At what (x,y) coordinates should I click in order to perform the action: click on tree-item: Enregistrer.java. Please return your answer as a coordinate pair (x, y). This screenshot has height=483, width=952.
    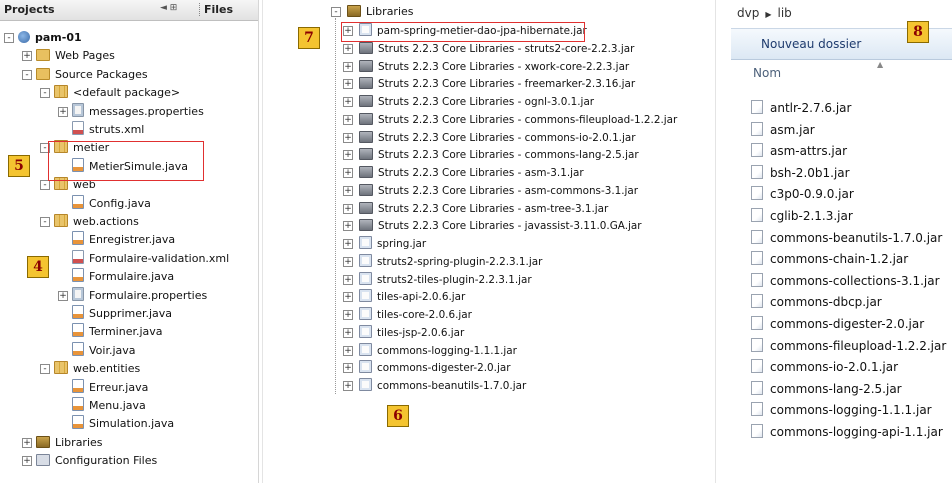
    Looking at the image, I should click on (123, 240).